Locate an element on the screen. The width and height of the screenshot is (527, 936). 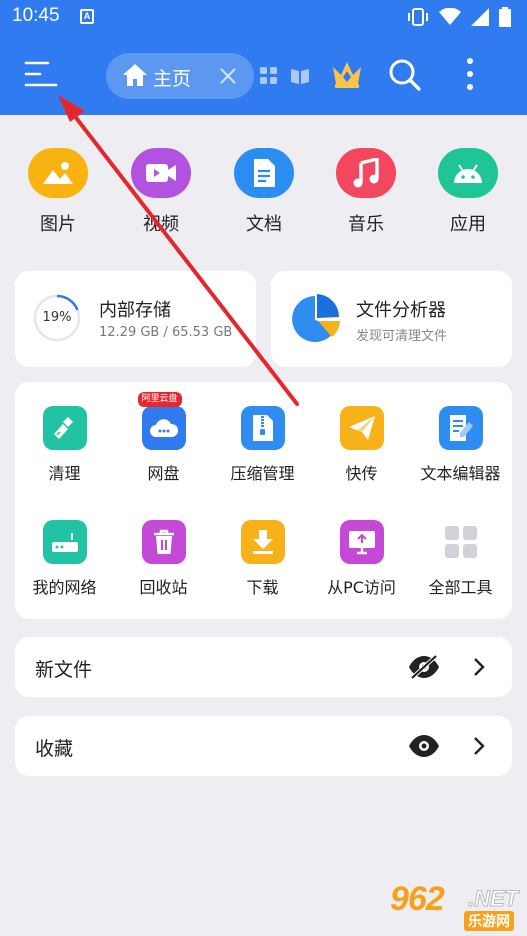
category-music: 音乐 is located at coordinates (366, 192).